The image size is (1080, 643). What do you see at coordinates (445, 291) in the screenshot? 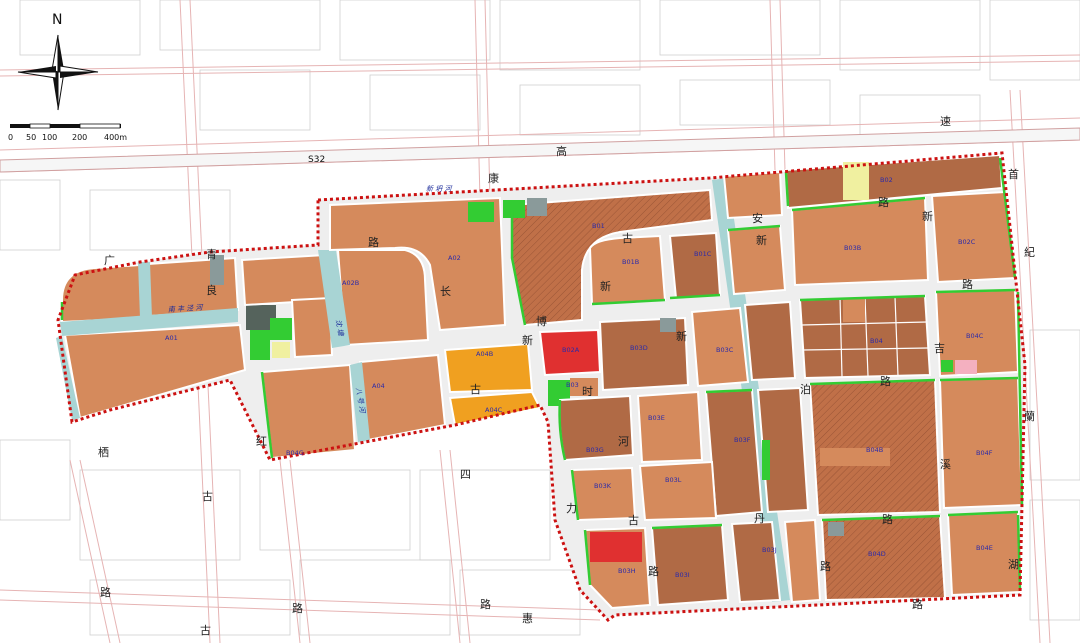
I see `road-char-chang: 长` at bounding box center [445, 291].